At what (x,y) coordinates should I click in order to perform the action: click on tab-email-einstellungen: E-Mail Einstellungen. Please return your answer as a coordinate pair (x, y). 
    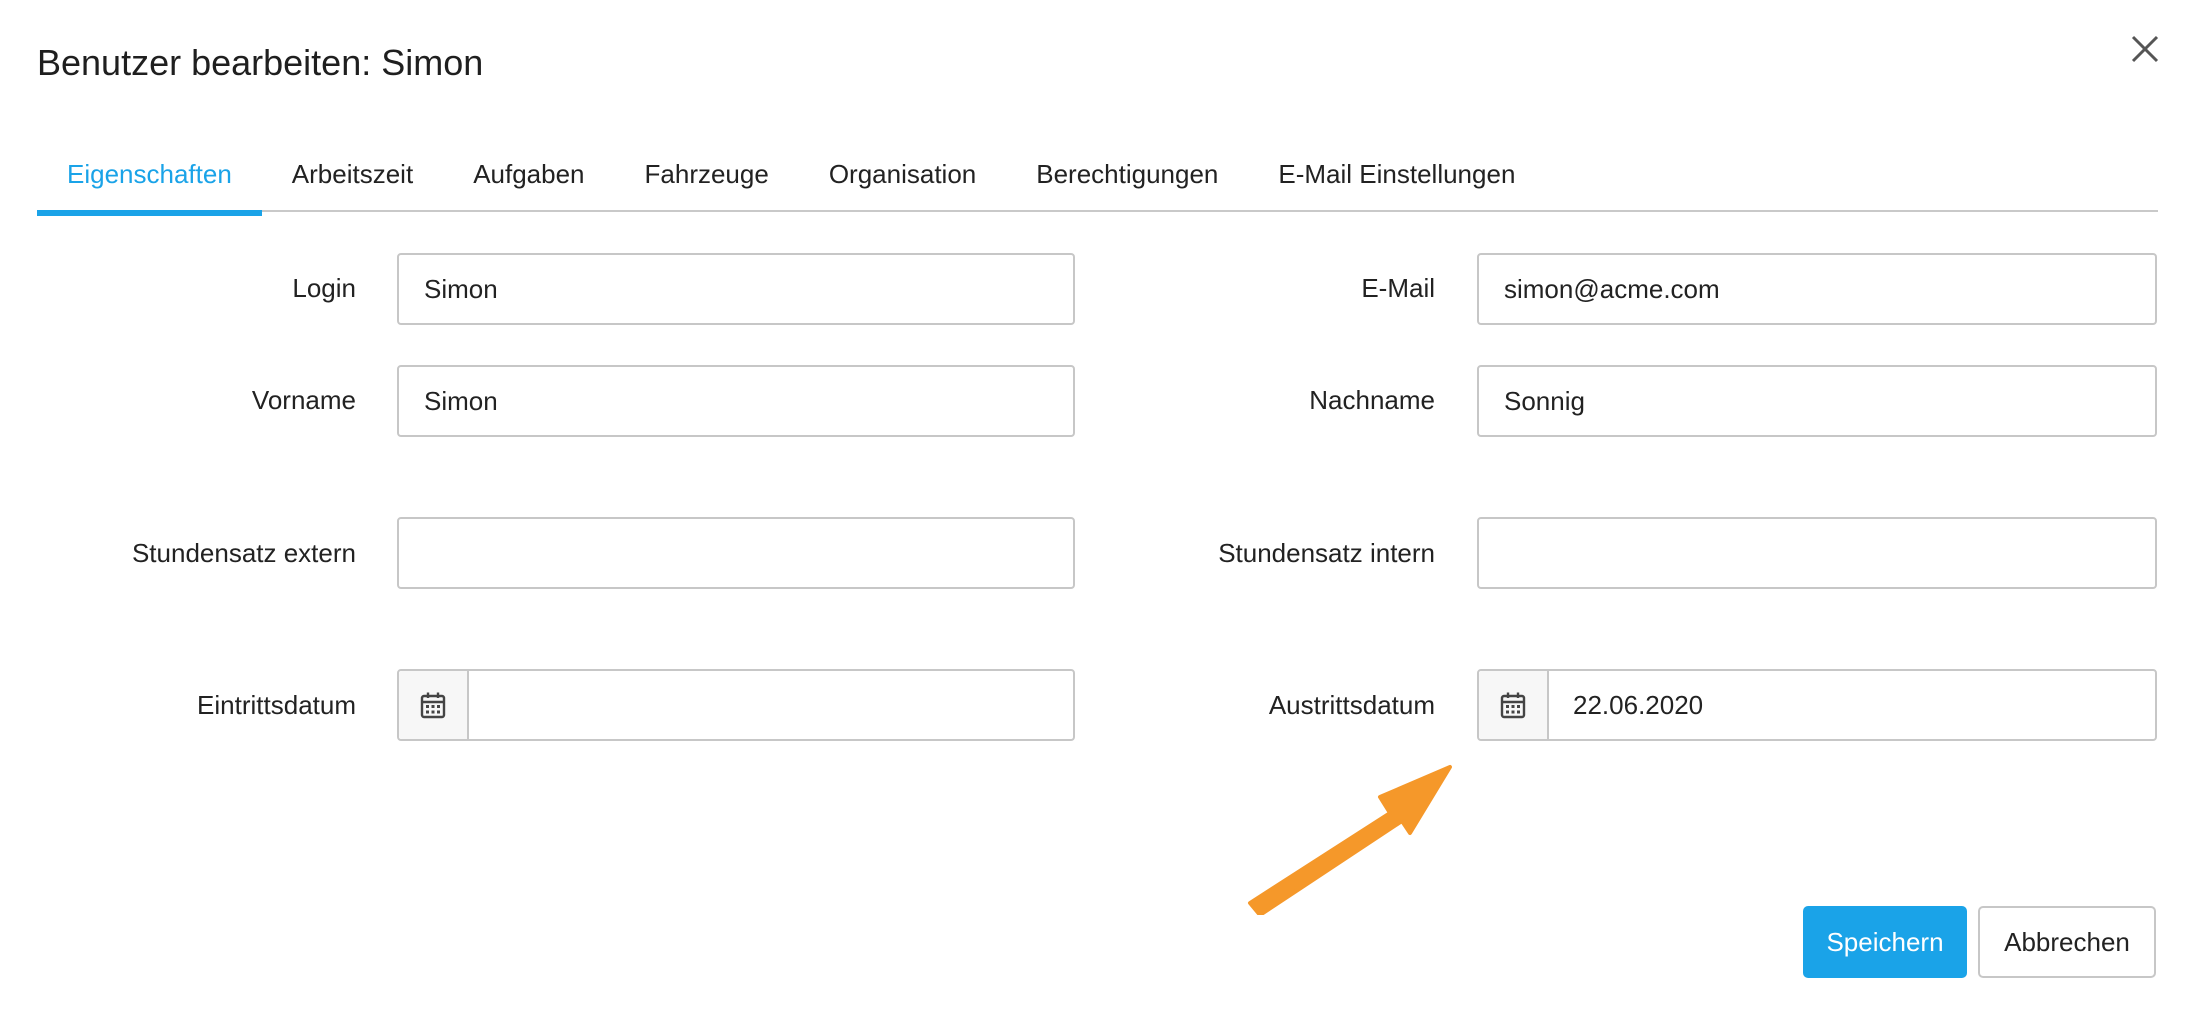
    Looking at the image, I should click on (1396, 176).